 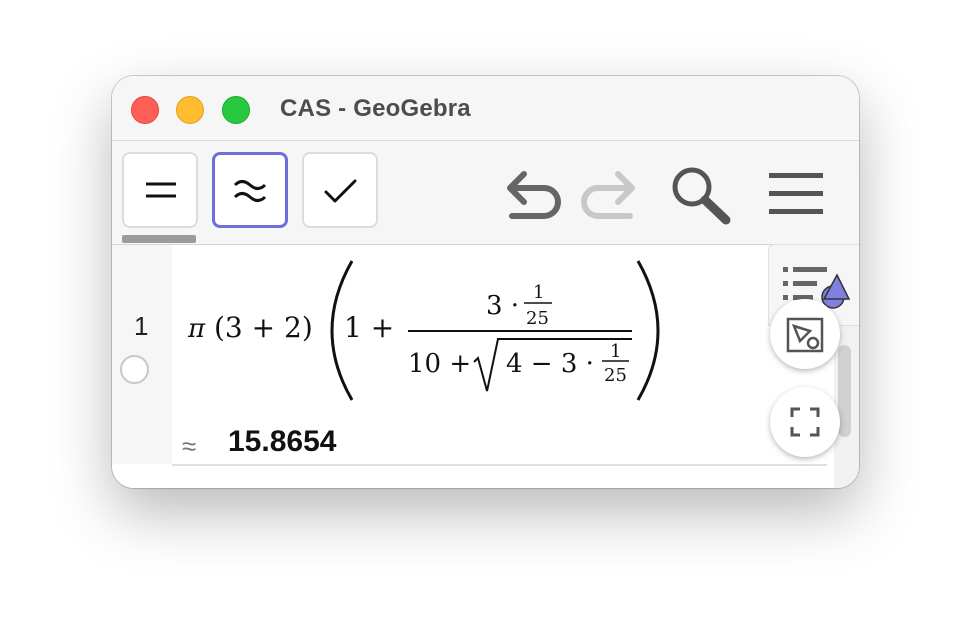 I want to click on sqrt-frac-num: 1, so click(x=615, y=351).